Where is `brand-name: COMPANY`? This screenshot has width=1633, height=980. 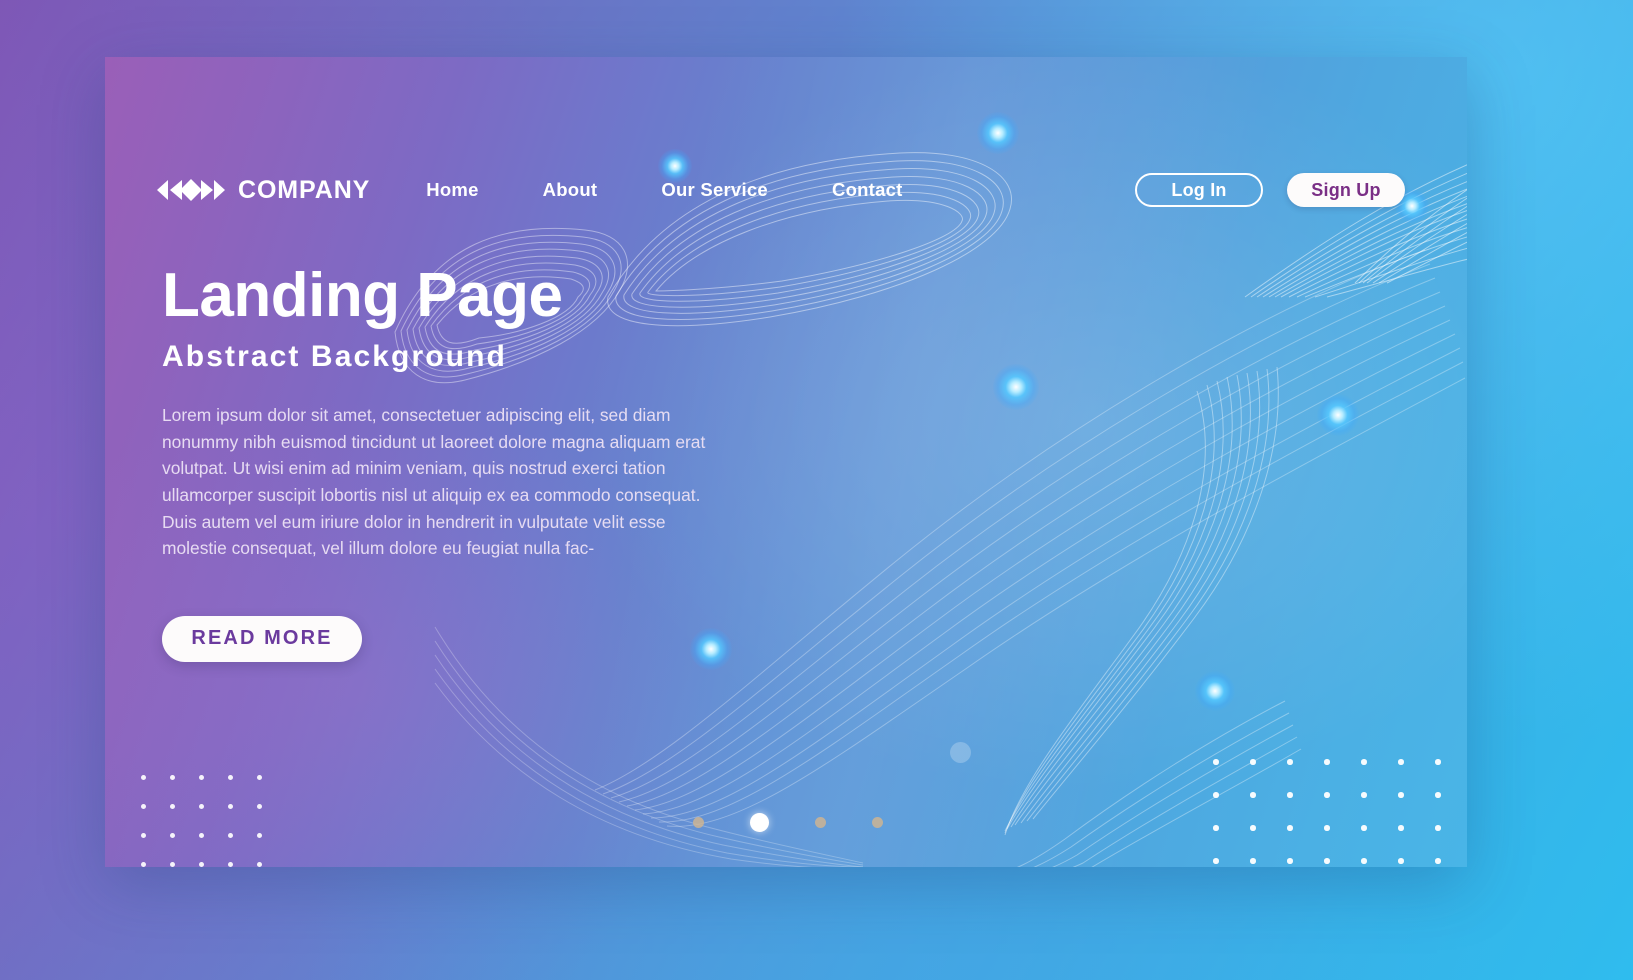 brand-name: COMPANY is located at coordinates (304, 189).